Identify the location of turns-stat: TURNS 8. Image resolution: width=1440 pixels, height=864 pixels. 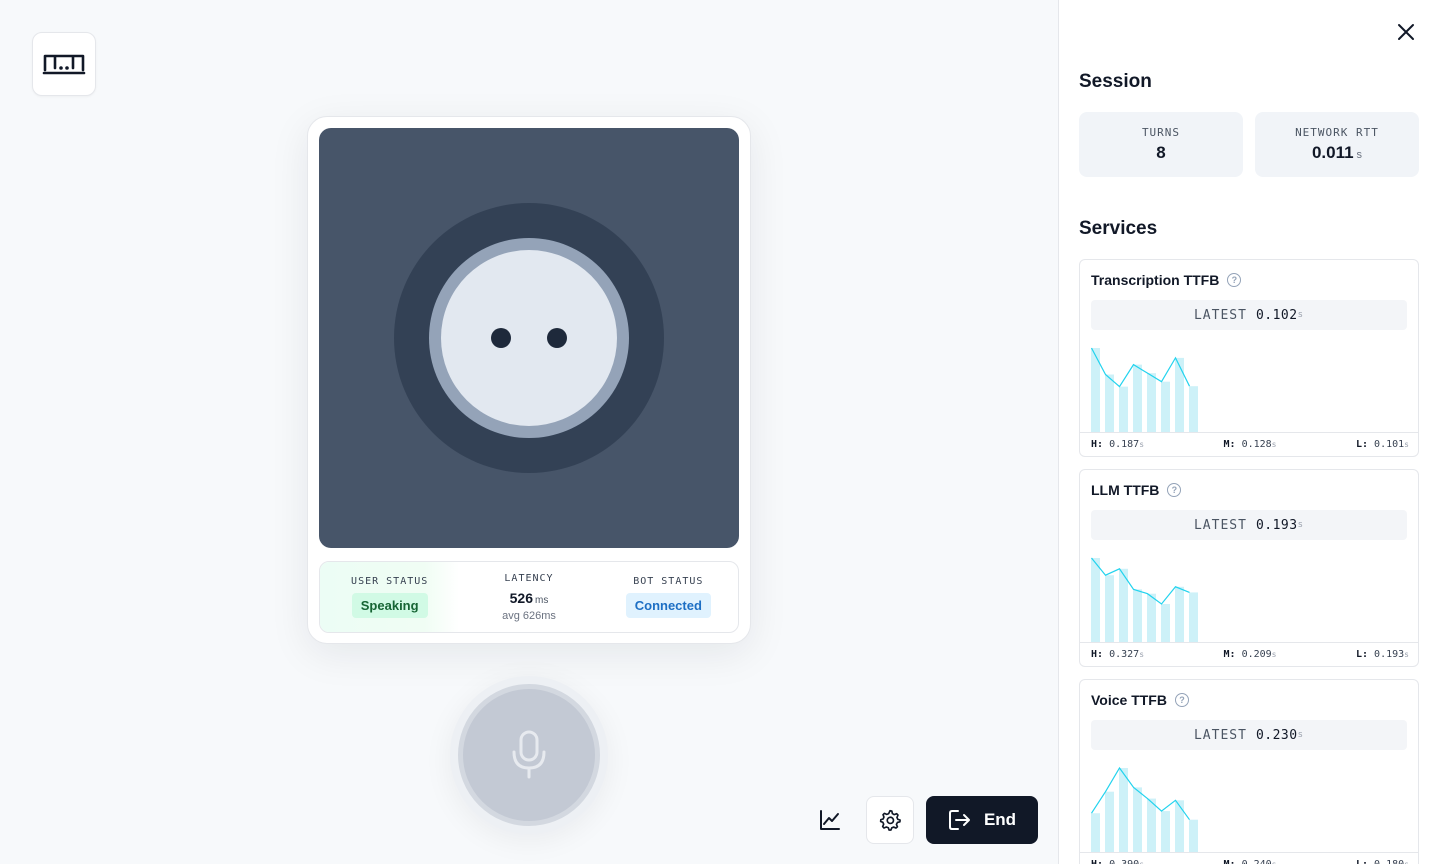
(1161, 144).